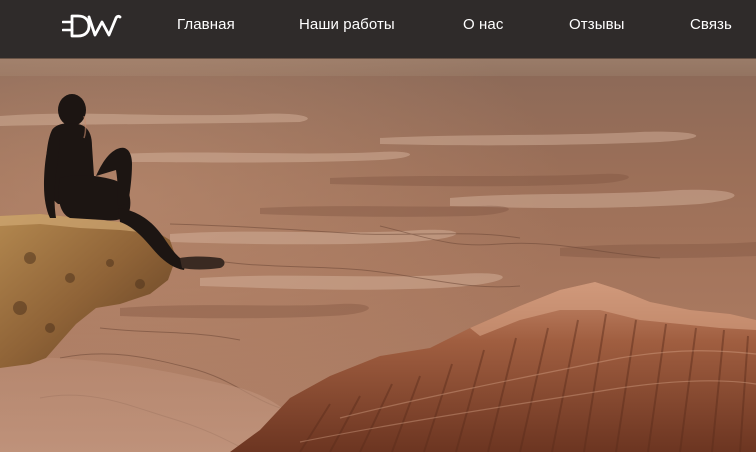 The height and width of the screenshot is (452, 756). What do you see at coordinates (206, 25) in the screenshot?
I see `nav-link-home: Главная` at bounding box center [206, 25].